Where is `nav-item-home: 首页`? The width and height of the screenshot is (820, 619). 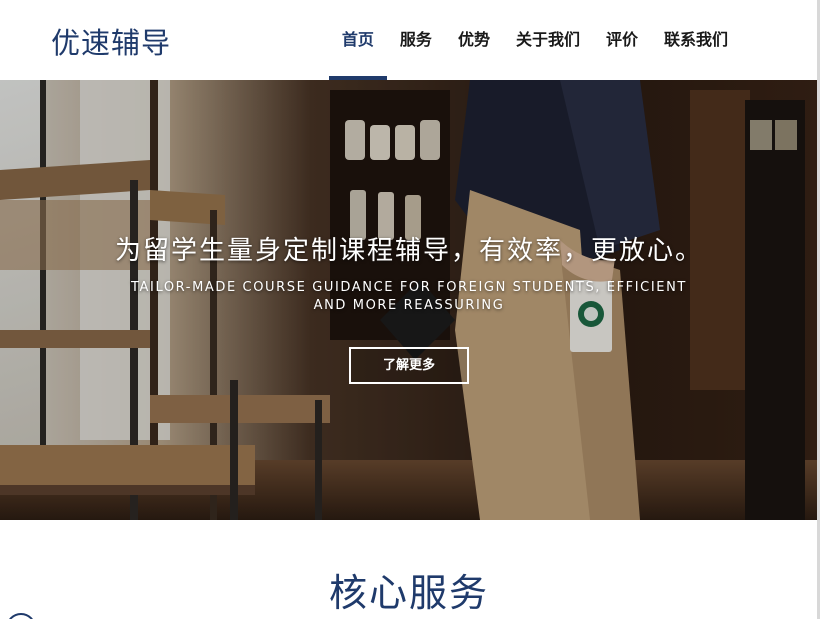
nav-item-home: 首页 is located at coordinates (357, 40).